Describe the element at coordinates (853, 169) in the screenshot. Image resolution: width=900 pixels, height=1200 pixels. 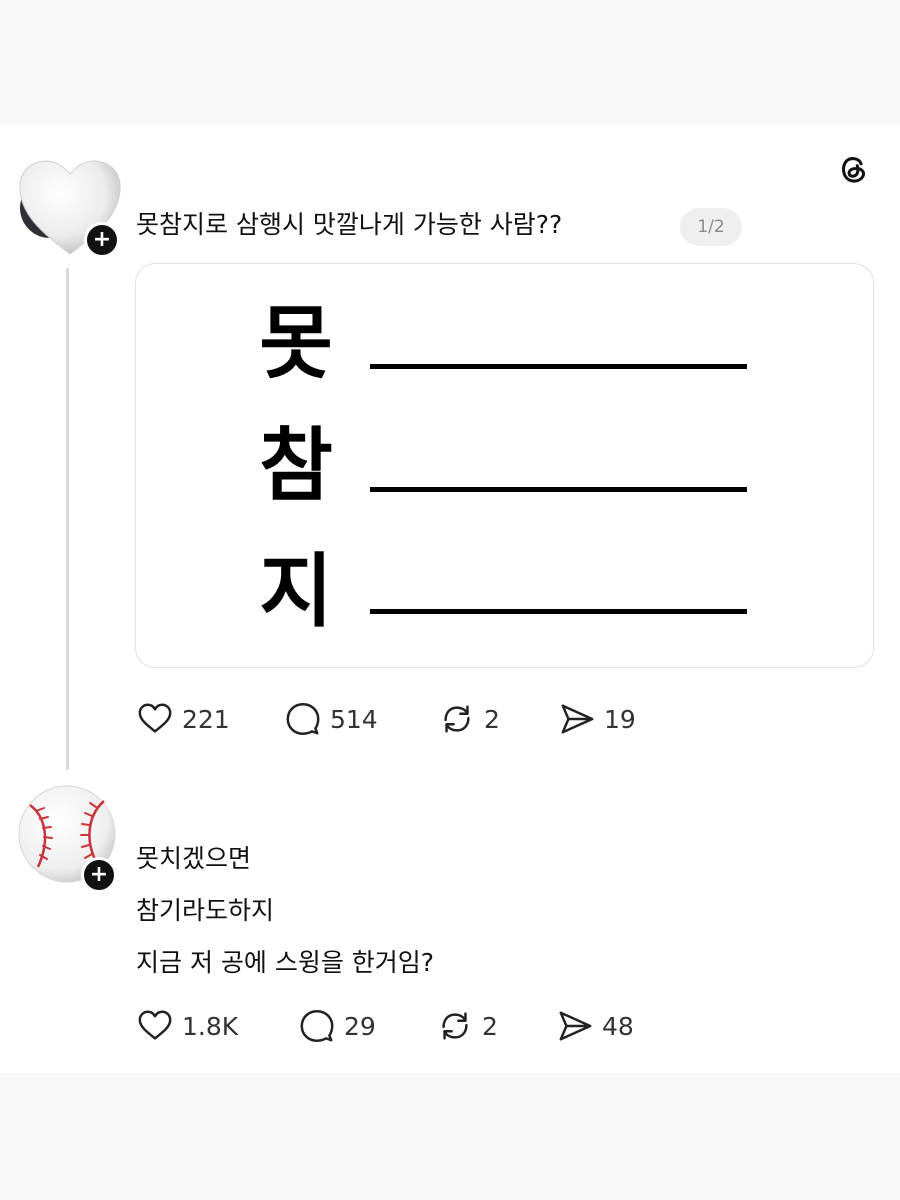
I see `threads-icon` at that location.